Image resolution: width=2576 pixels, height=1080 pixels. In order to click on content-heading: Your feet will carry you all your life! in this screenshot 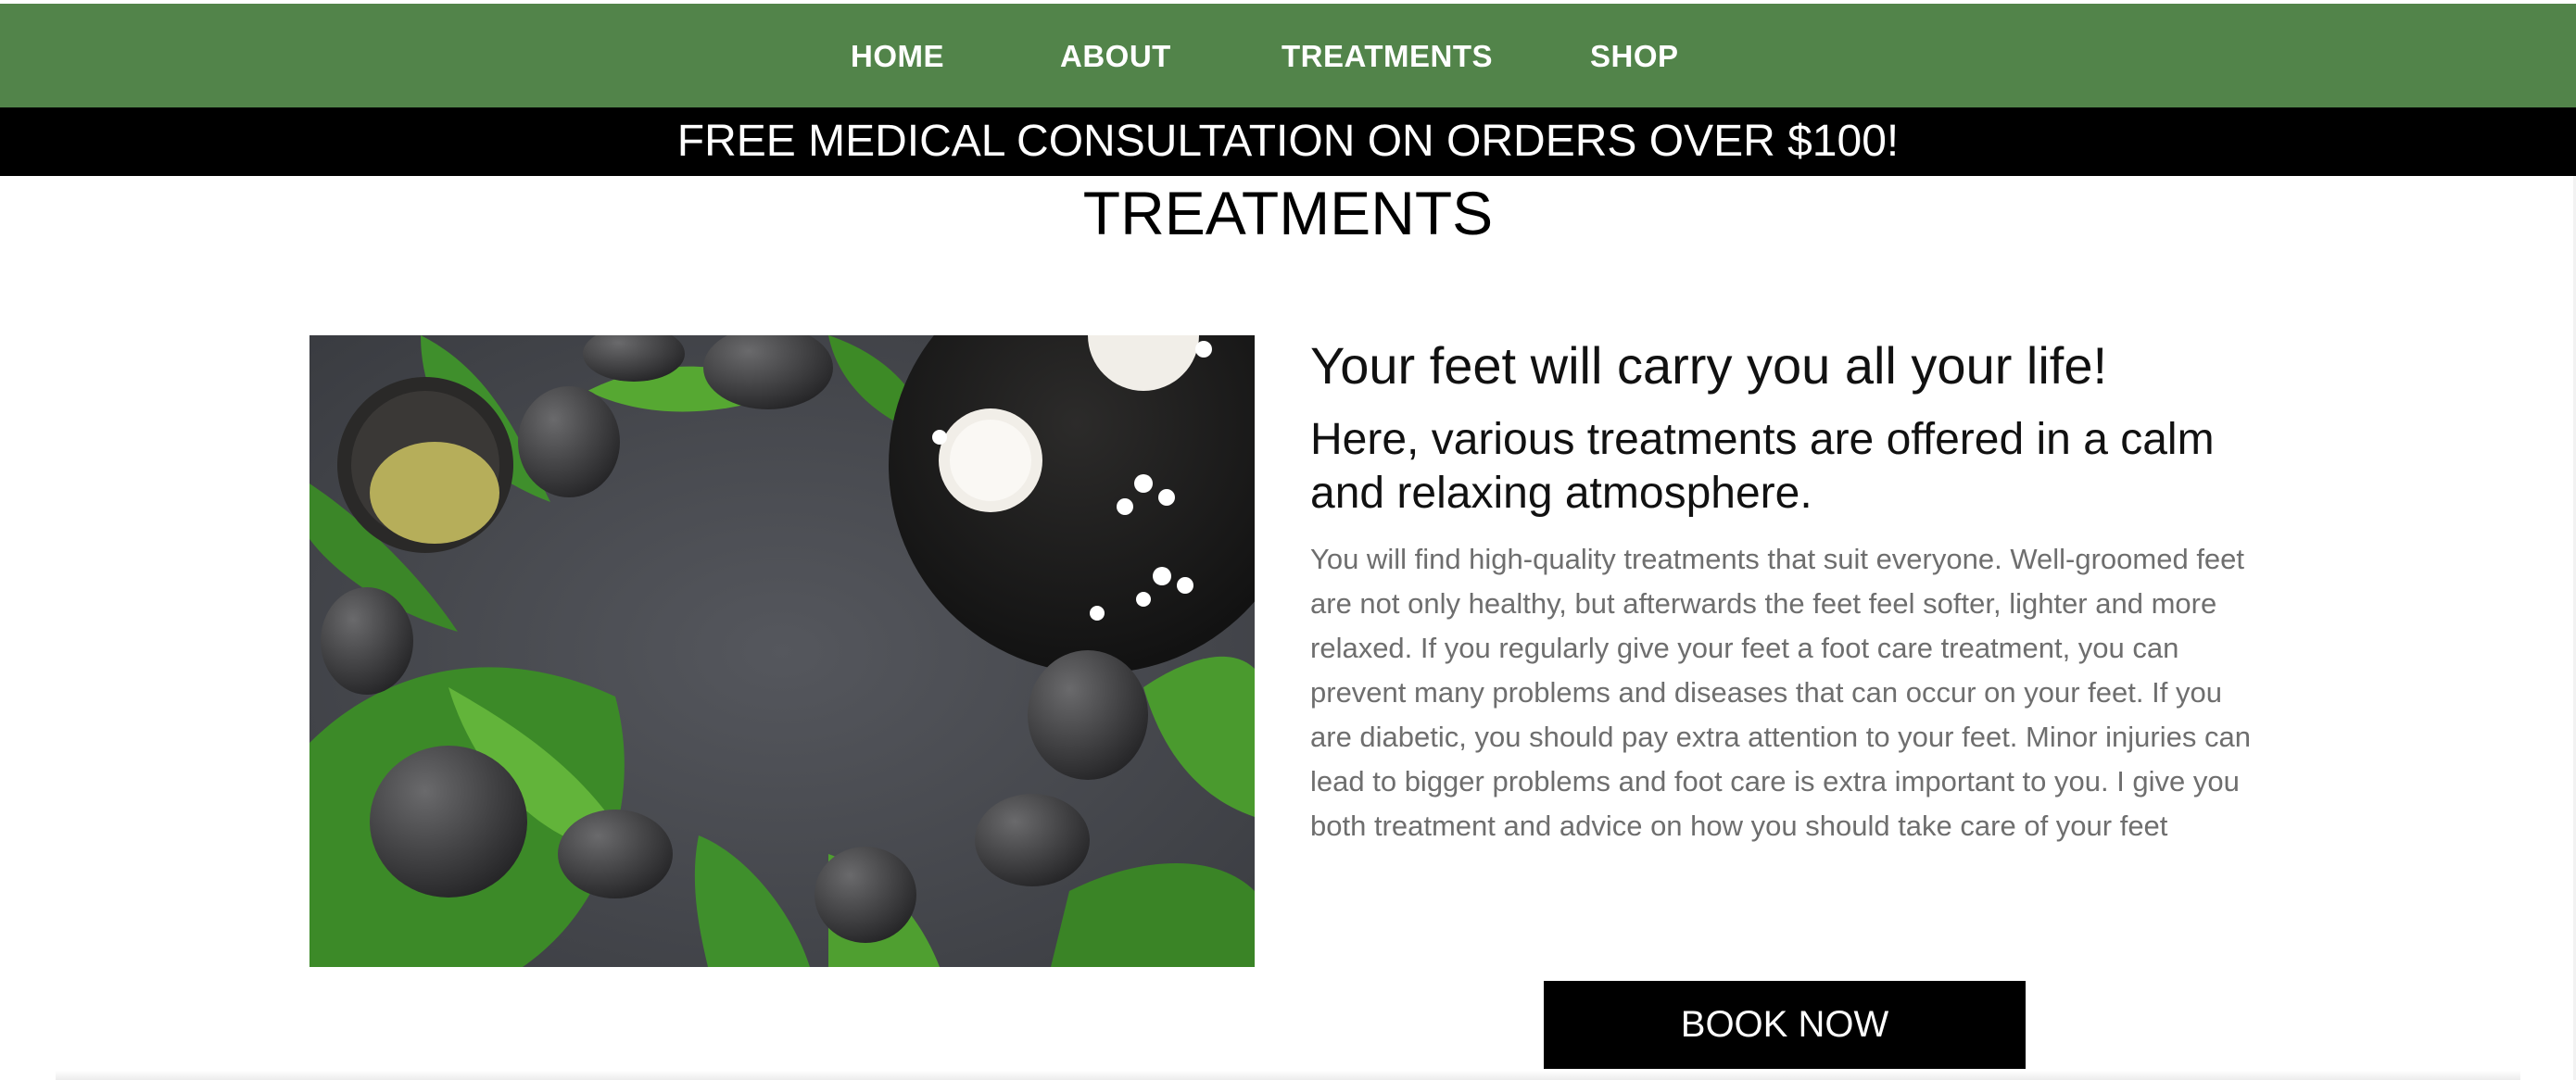, I will do `click(1709, 366)`.